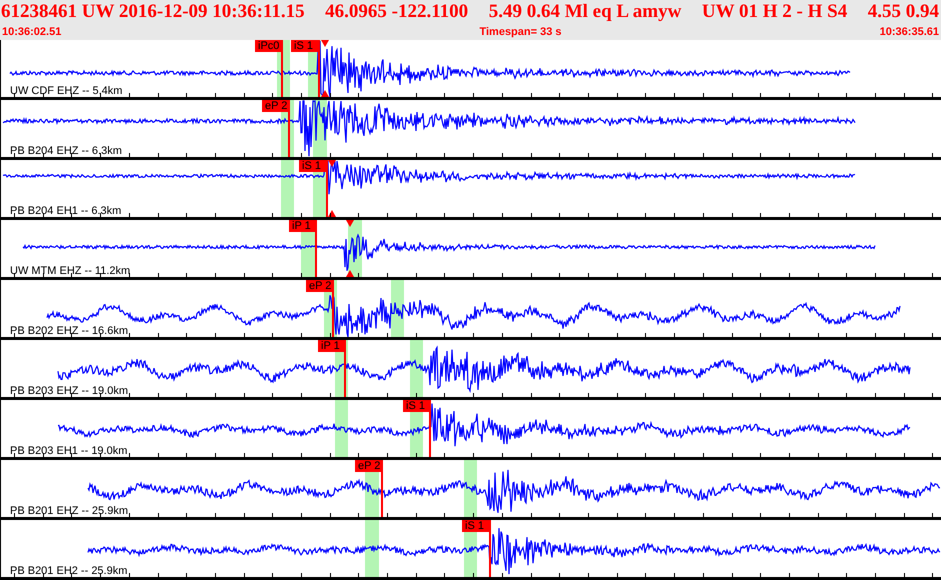 This screenshot has width=941, height=580. Describe the element at coordinates (69, 331) in the screenshot. I see `trace-label: PB B202 EHZ -- 16.6km` at that location.